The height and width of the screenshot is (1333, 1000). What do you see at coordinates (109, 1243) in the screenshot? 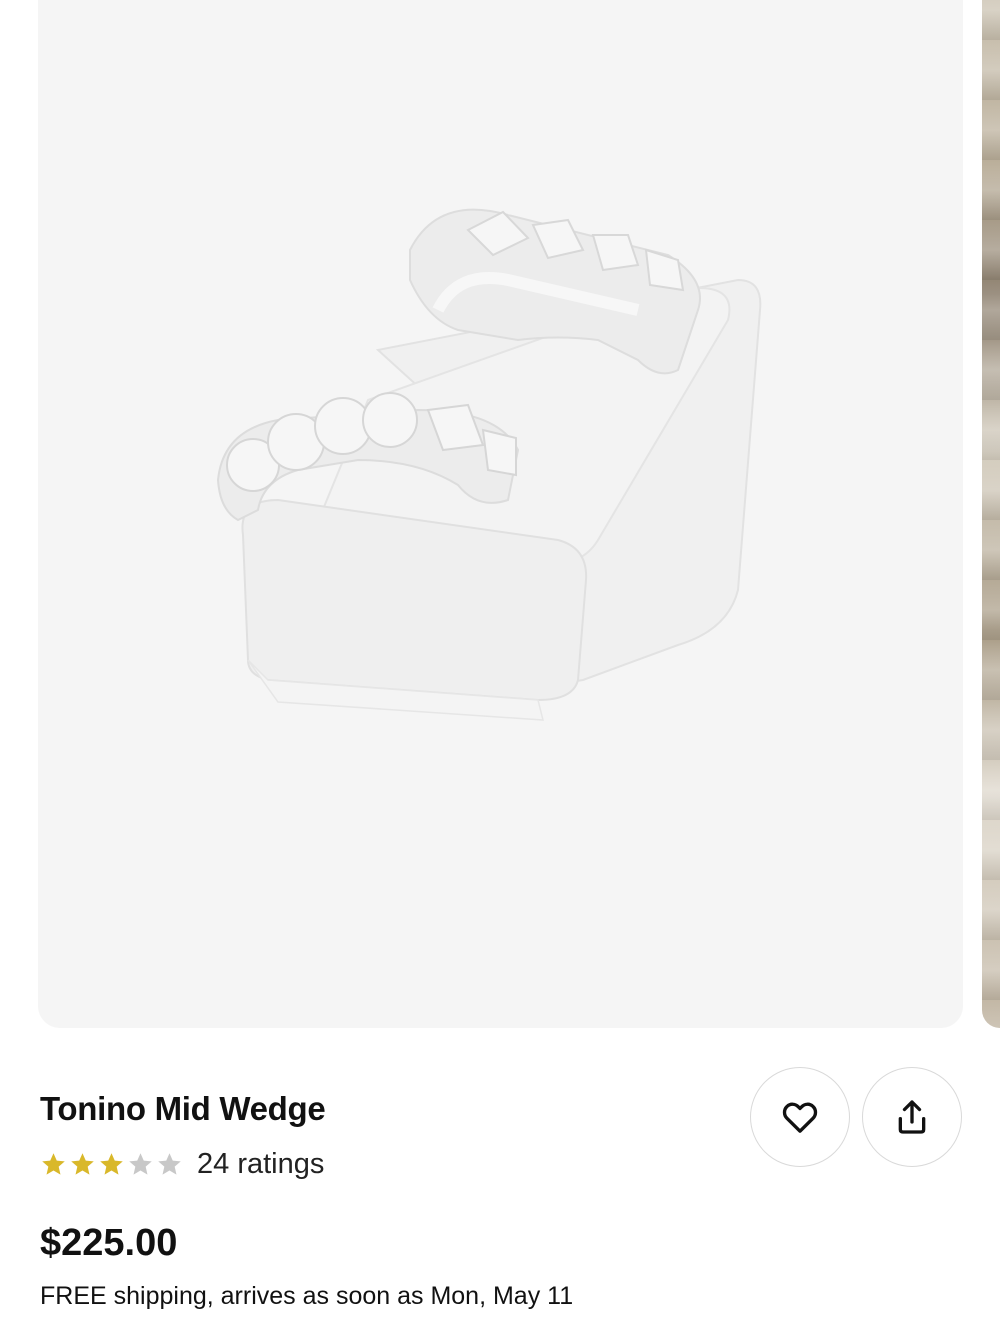
I see `product-price: $225.00` at bounding box center [109, 1243].